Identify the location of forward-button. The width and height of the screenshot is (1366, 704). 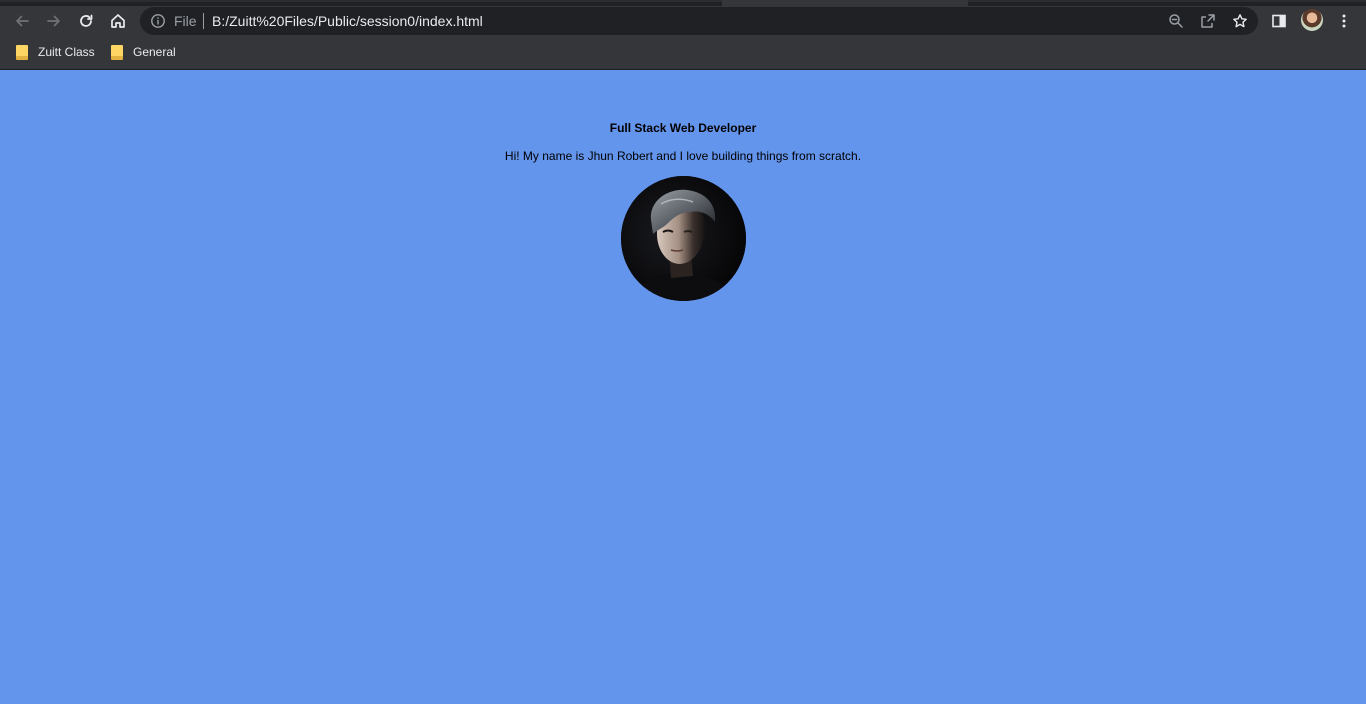
(54, 21).